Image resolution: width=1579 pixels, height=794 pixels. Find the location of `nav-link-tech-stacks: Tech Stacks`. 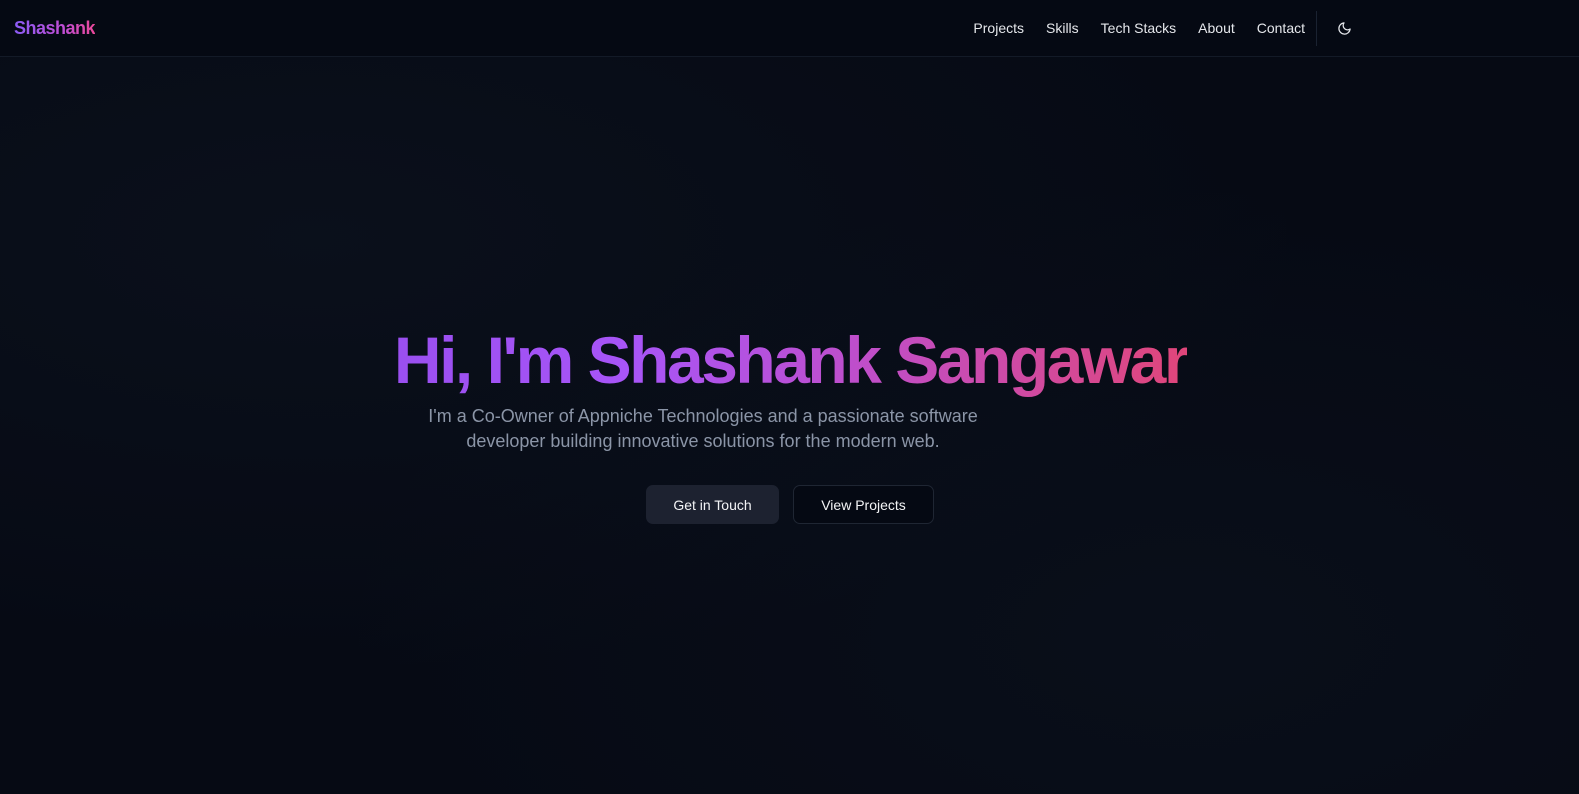

nav-link-tech-stacks: Tech Stacks is located at coordinates (1138, 28).